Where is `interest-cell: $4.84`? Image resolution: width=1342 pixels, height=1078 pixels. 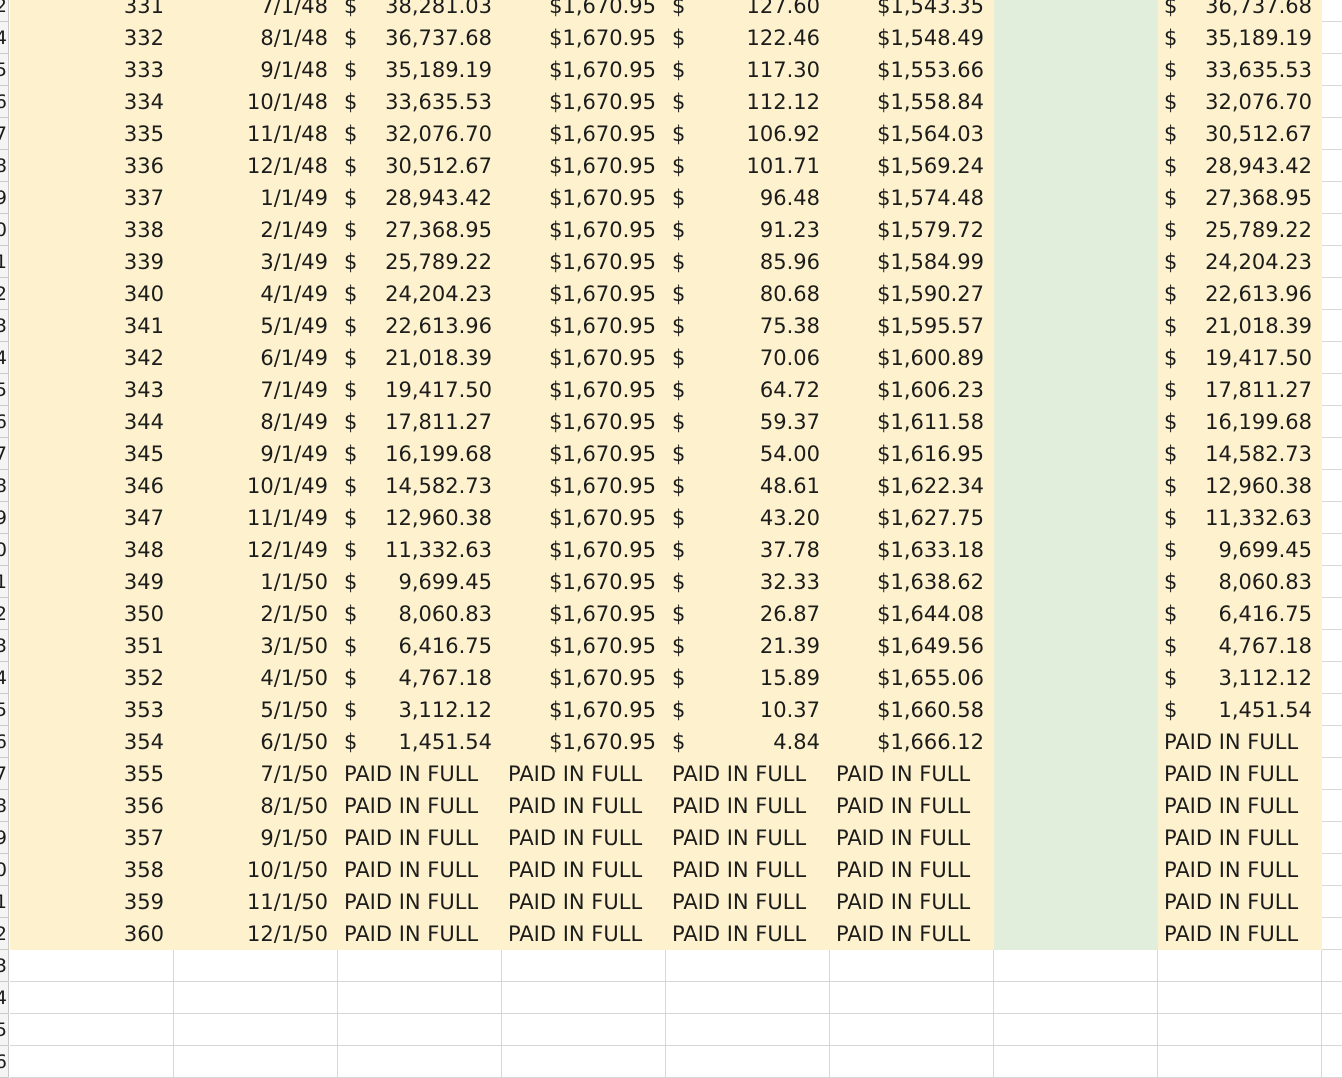
interest-cell: $4.84 is located at coordinates (748, 742).